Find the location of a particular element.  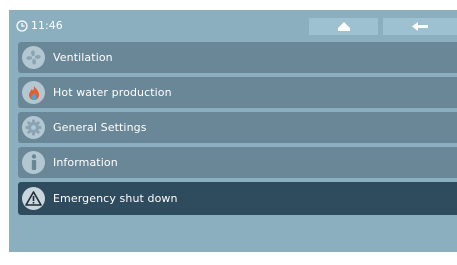

top-bar: 11:46 is located at coordinates (233, 26).